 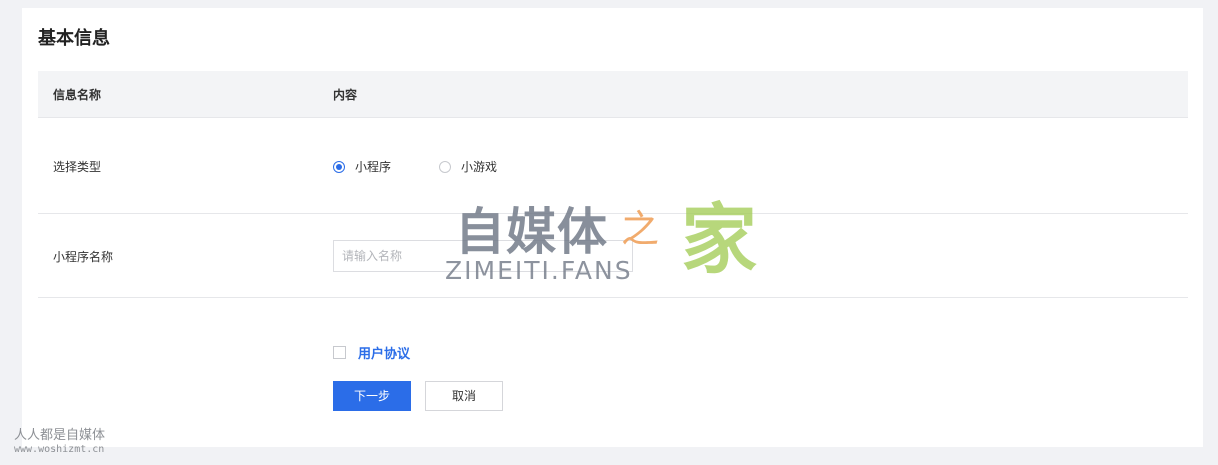 I want to click on section-title: 基本信息, so click(x=74, y=38).